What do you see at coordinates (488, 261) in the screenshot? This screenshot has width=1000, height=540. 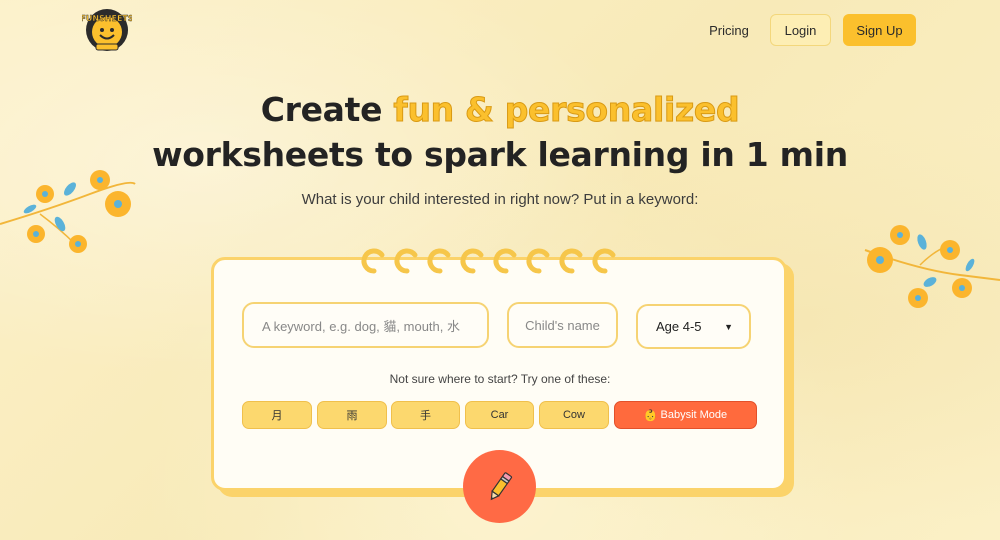 I see `notebook-rings-icon` at bounding box center [488, 261].